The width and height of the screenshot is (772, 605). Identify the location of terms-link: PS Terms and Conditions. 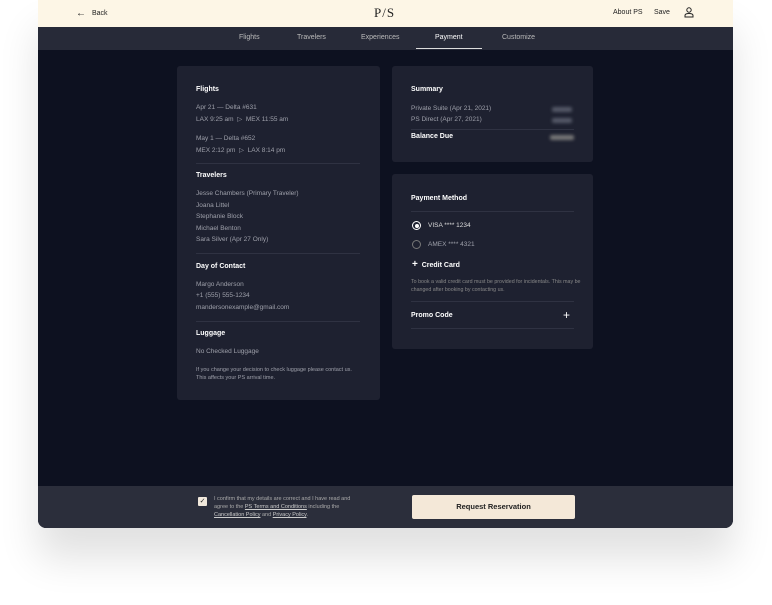
(276, 507).